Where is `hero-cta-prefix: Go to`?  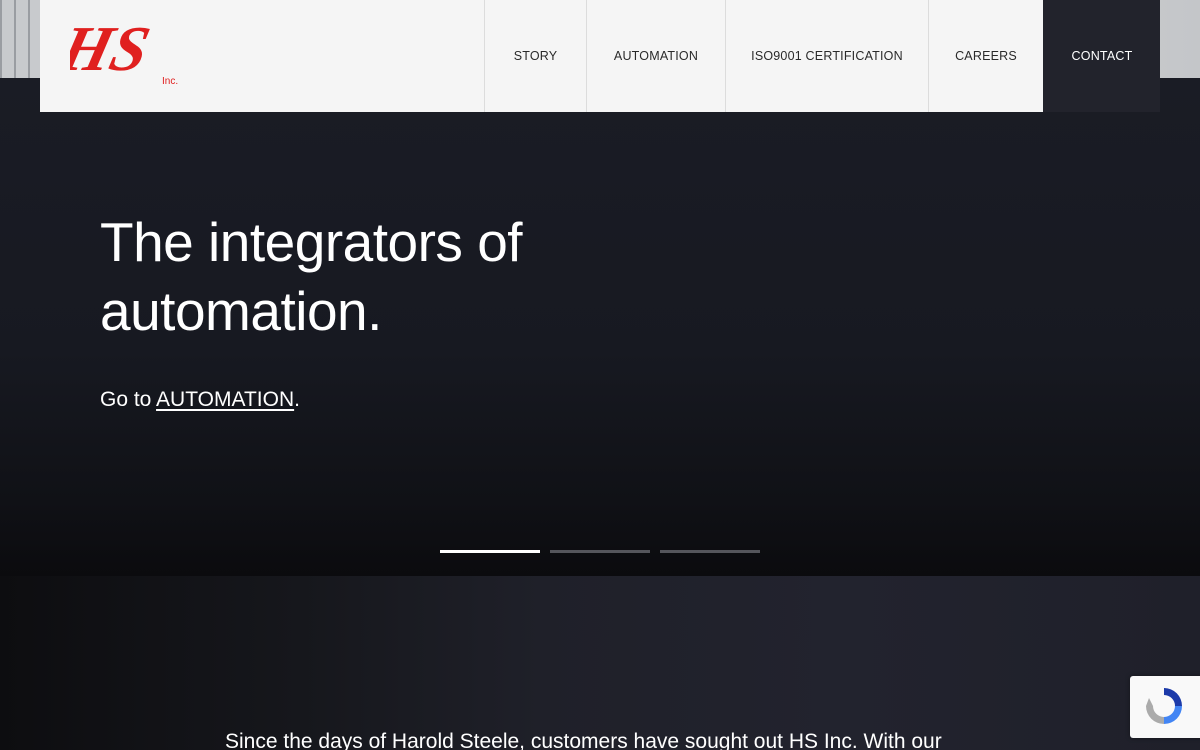
hero-cta-prefix: Go to is located at coordinates (128, 399).